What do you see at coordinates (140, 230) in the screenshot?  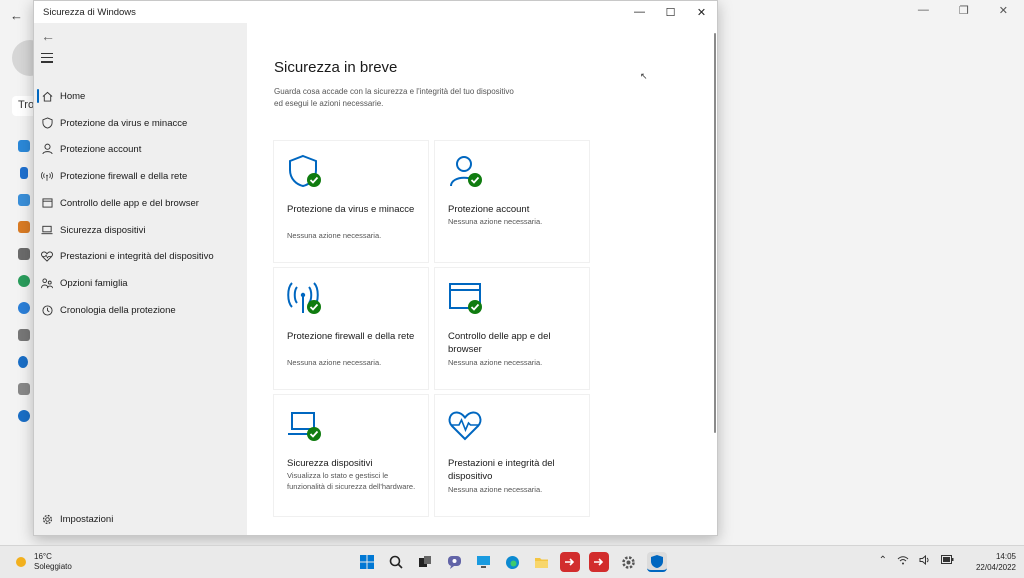 I see `sidebar-item-device-security: Sicurezza dispositivi` at bounding box center [140, 230].